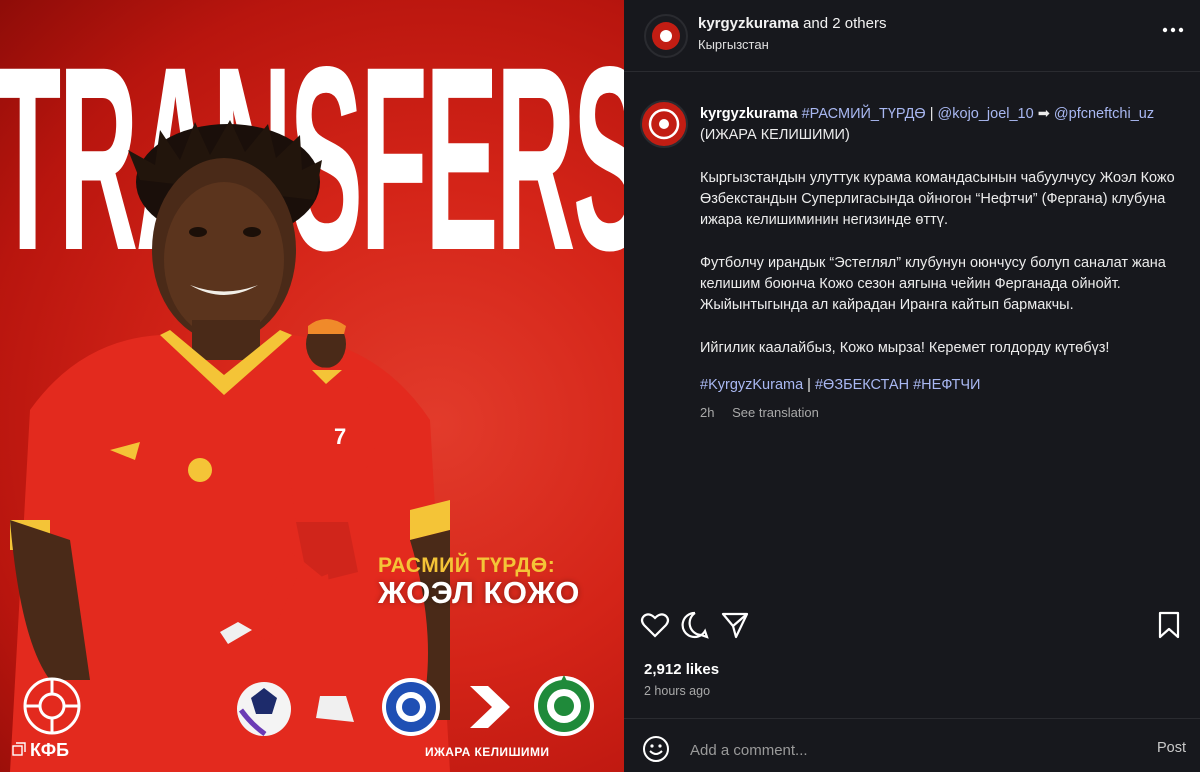  Describe the element at coordinates (564, 705) in the screenshot. I see `neftchi-club-logo` at that location.